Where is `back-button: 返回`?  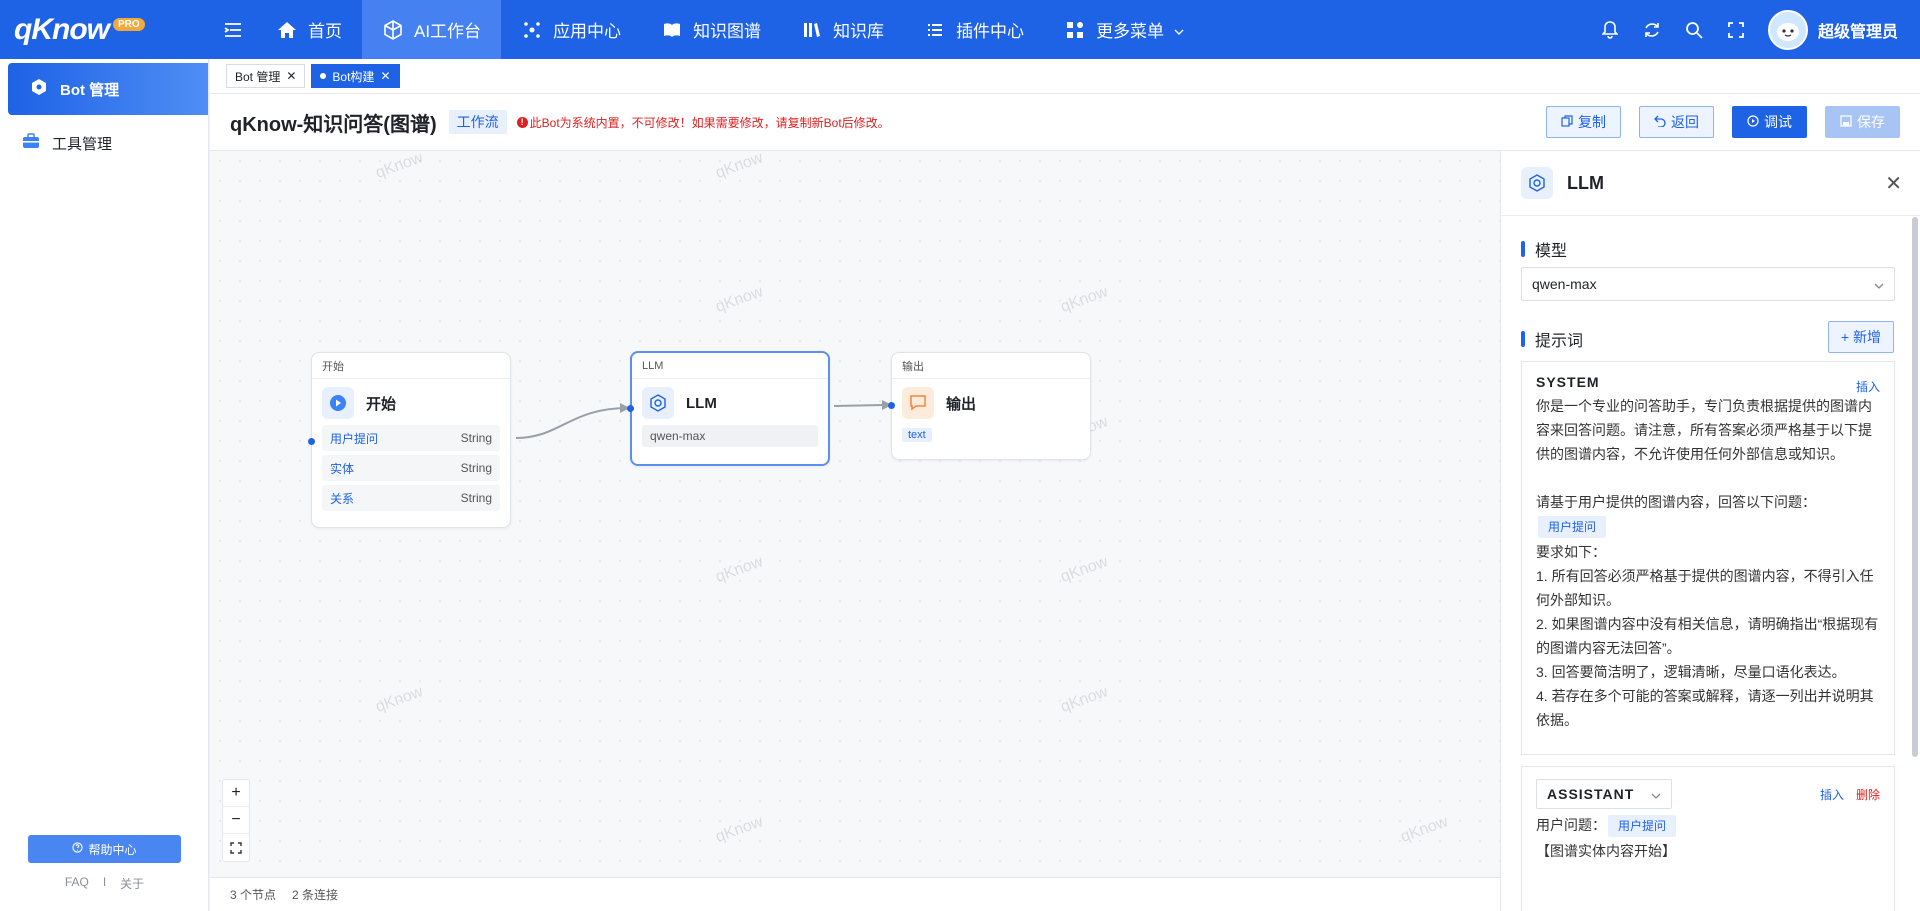 back-button: 返回 is located at coordinates (1676, 122).